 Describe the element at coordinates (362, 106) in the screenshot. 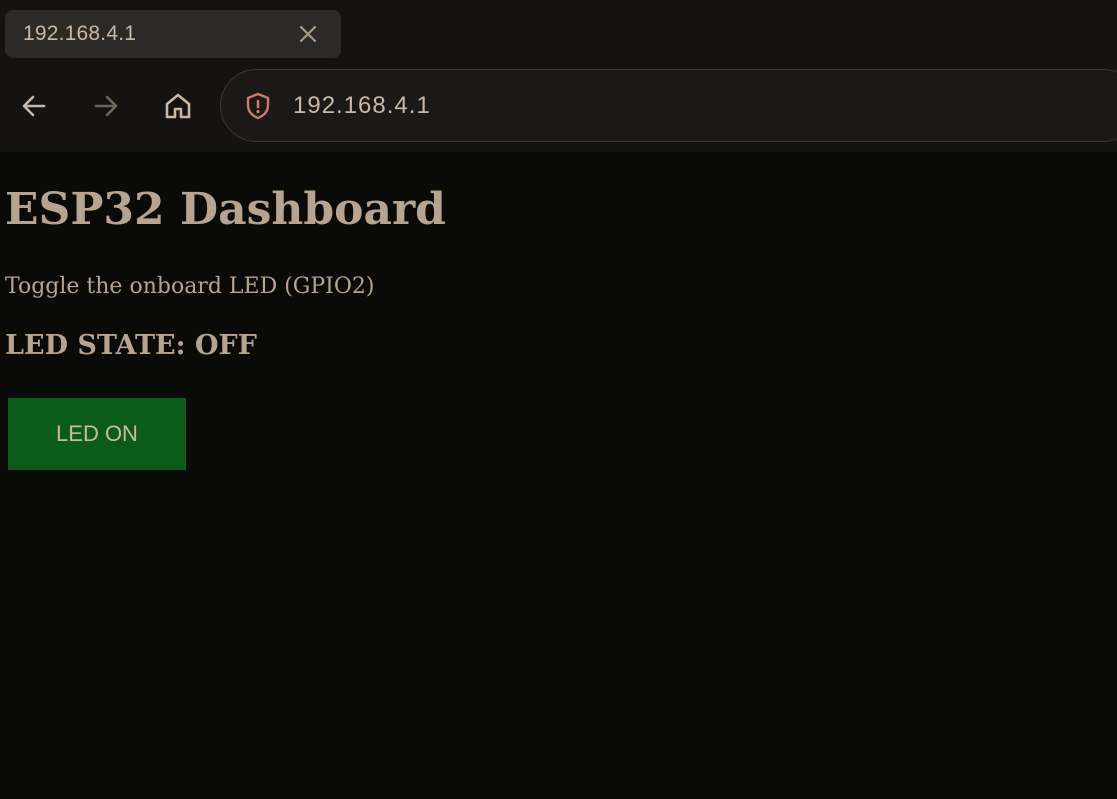

I see `url-text: 192.168.4.1` at that location.